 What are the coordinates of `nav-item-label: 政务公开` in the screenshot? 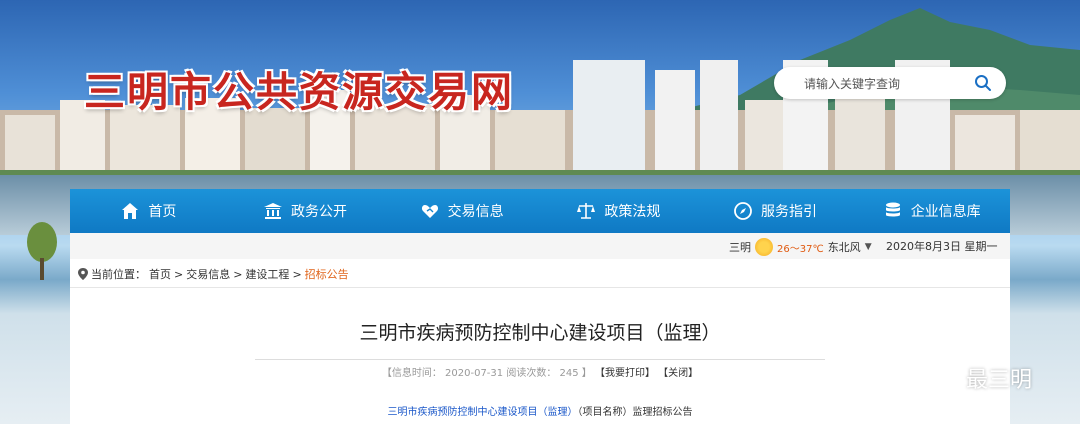 It's located at (319, 212).